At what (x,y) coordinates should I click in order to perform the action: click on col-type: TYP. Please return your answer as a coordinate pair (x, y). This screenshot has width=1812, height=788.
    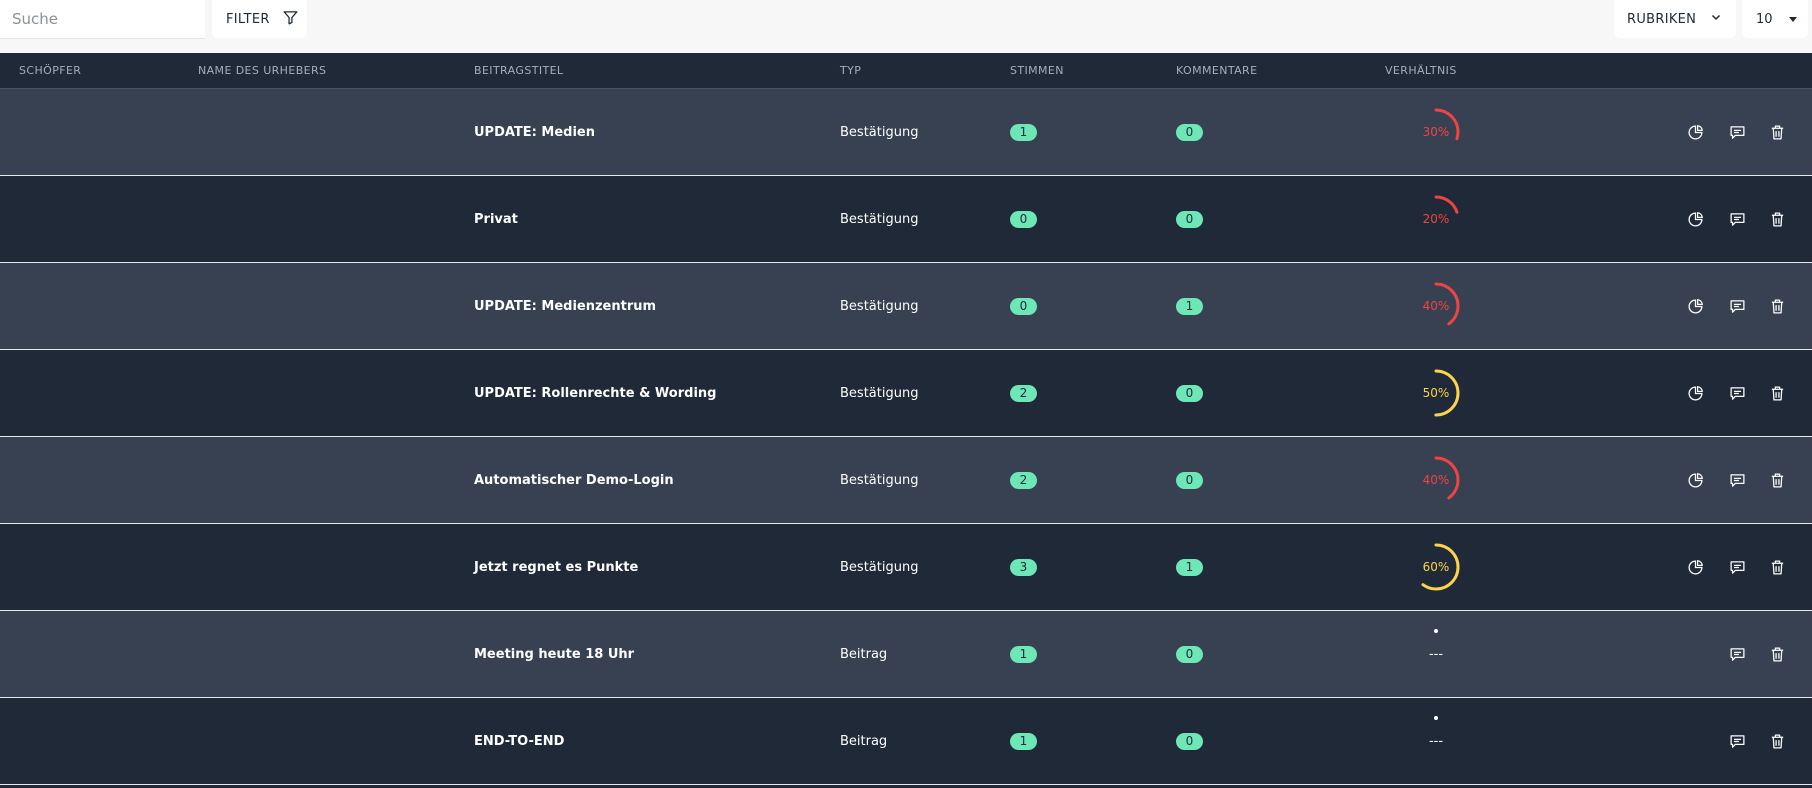
    Looking at the image, I should click on (850, 71).